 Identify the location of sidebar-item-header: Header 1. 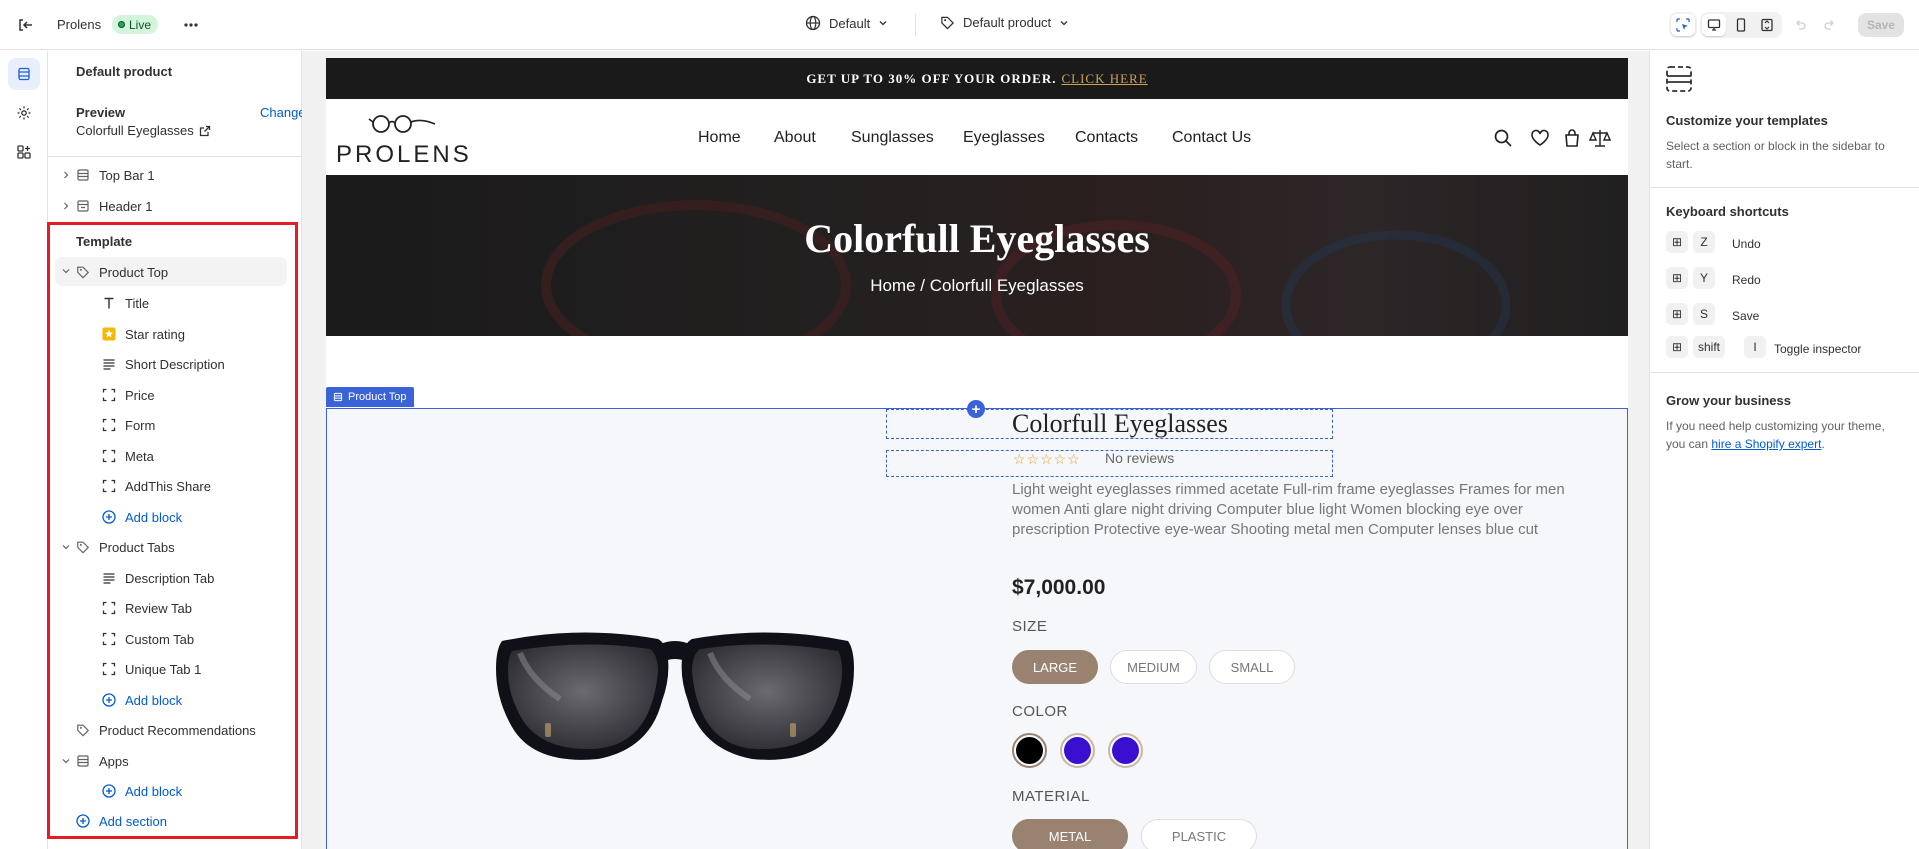
(113, 206).